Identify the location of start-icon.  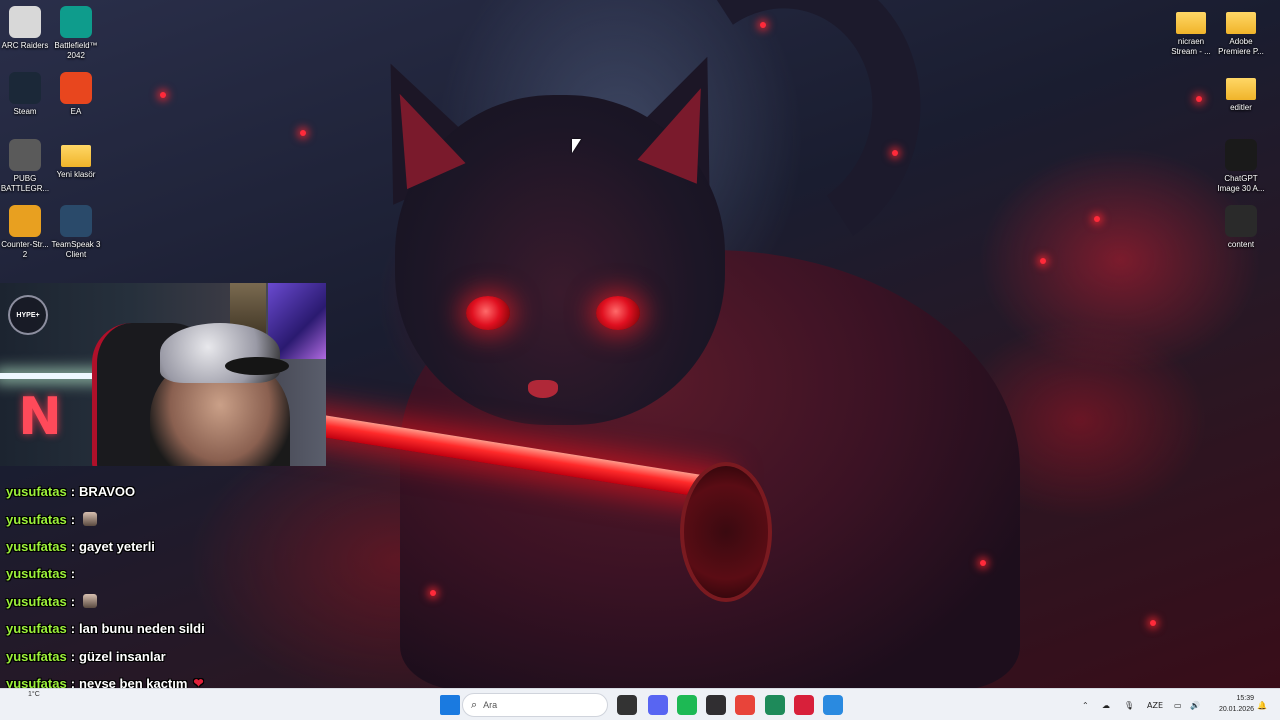
(450, 705).